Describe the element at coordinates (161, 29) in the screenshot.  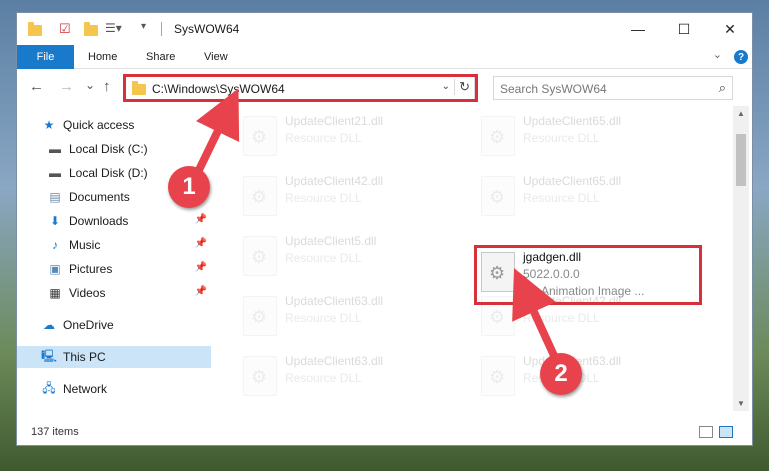
I see `title-separator` at that location.